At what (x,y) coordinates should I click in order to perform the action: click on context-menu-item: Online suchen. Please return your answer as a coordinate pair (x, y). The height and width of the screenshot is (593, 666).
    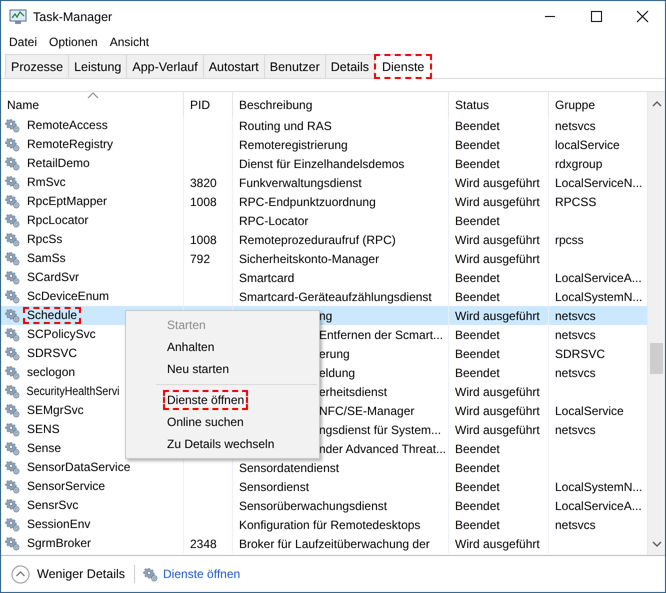
    Looking at the image, I should click on (205, 422).